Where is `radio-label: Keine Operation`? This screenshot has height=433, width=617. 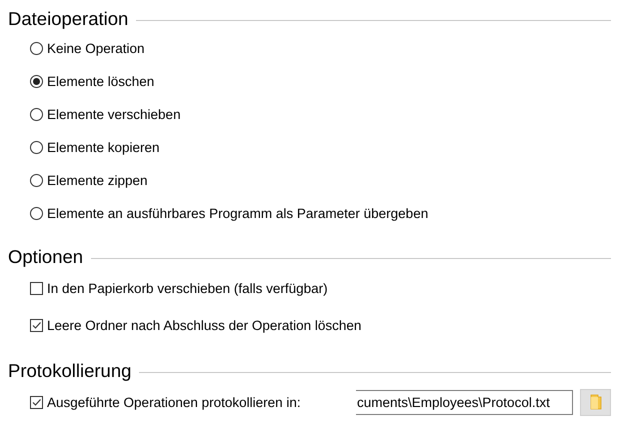 radio-label: Keine Operation is located at coordinates (96, 48).